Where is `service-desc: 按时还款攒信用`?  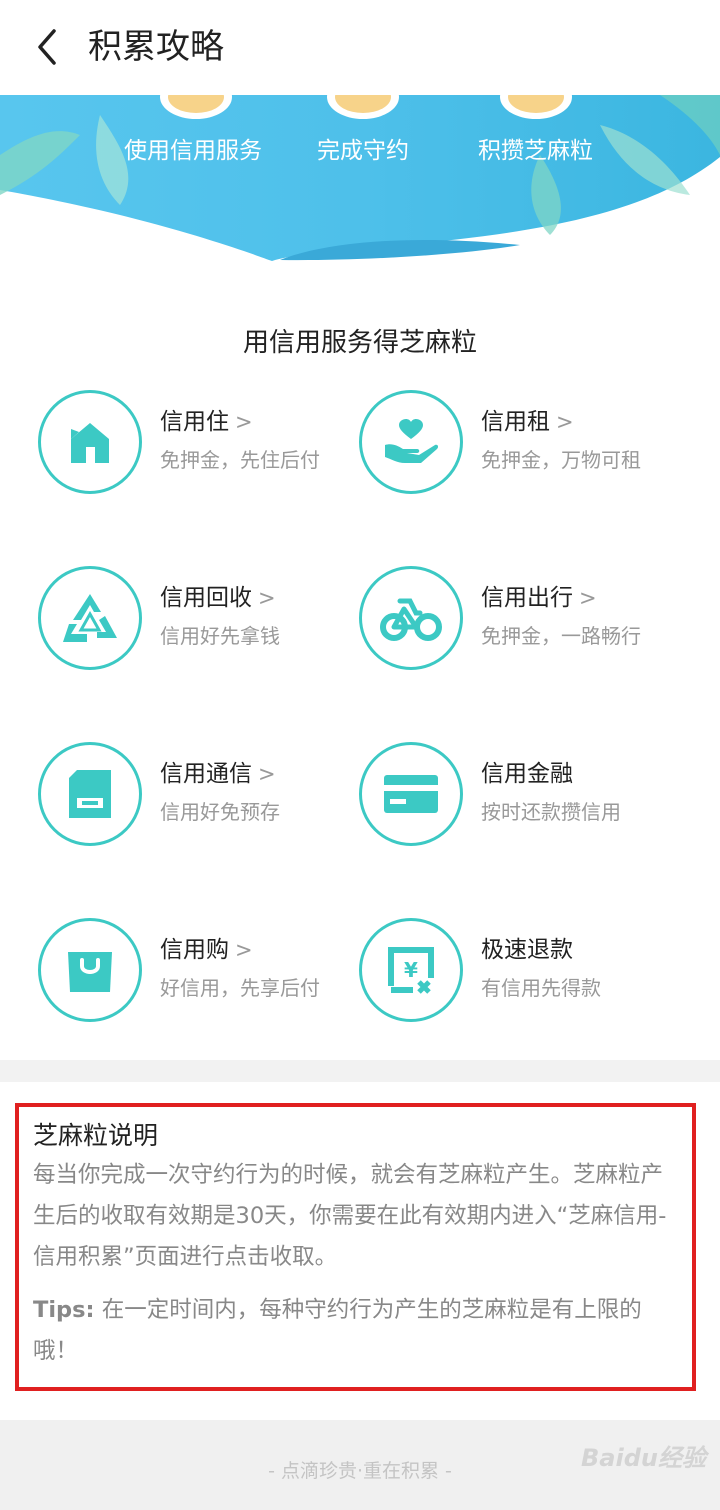 service-desc: 按时还款攒信用 is located at coordinates (551, 812).